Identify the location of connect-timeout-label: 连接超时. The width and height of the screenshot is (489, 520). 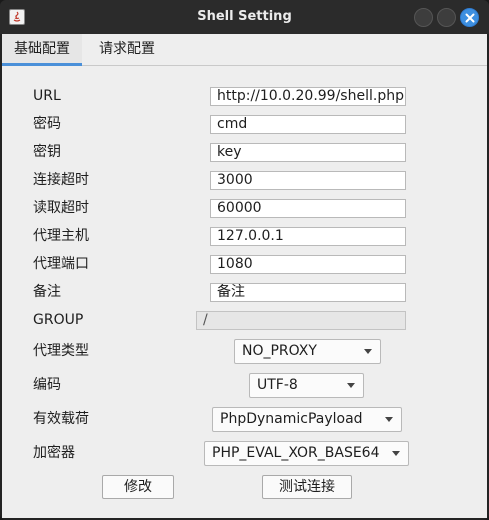
(61, 180).